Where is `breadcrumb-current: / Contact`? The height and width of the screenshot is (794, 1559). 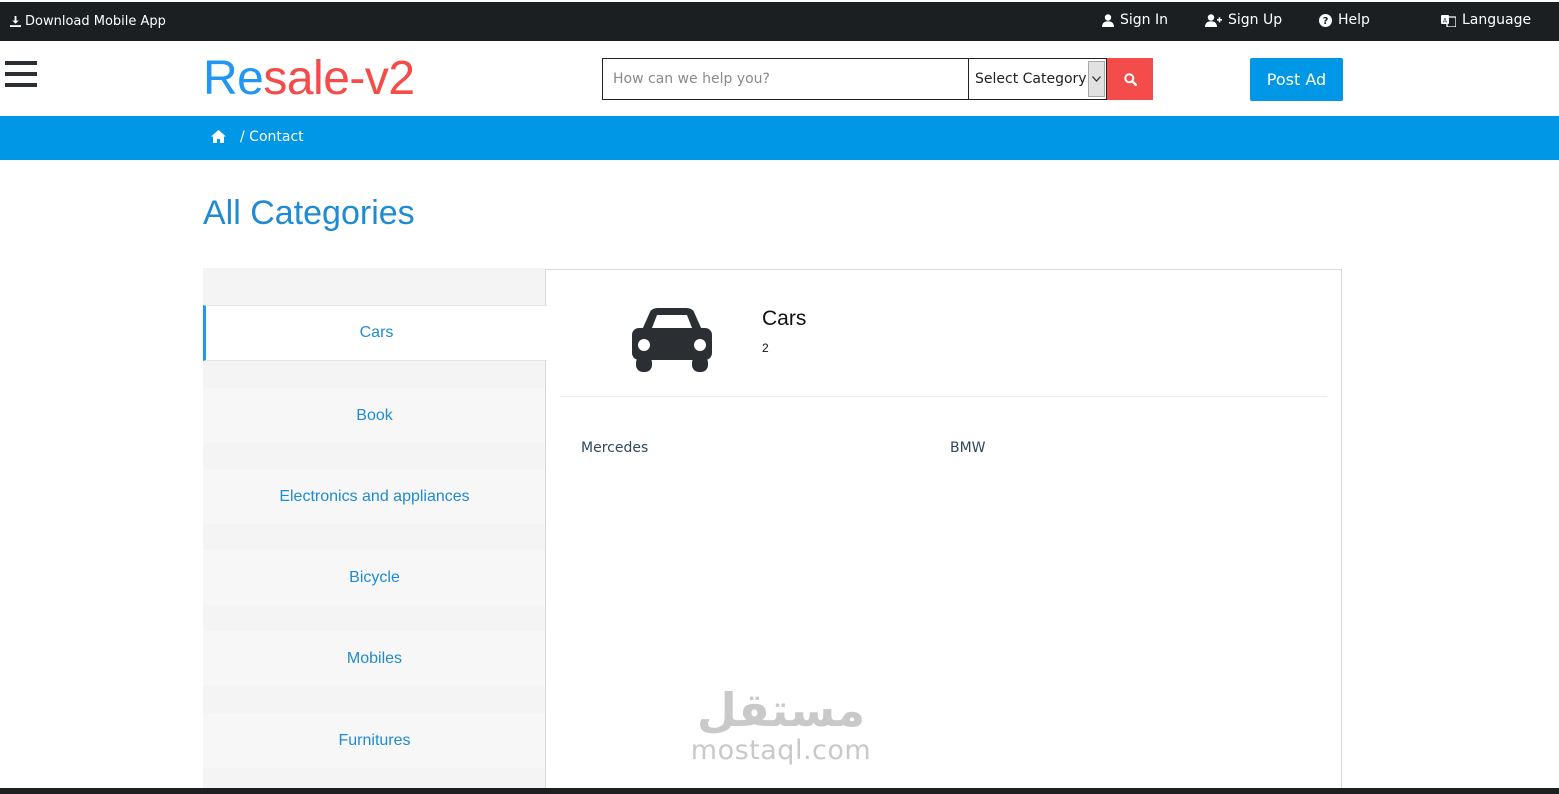
breadcrumb-current: / Contact is located at coordinates (272, 137).